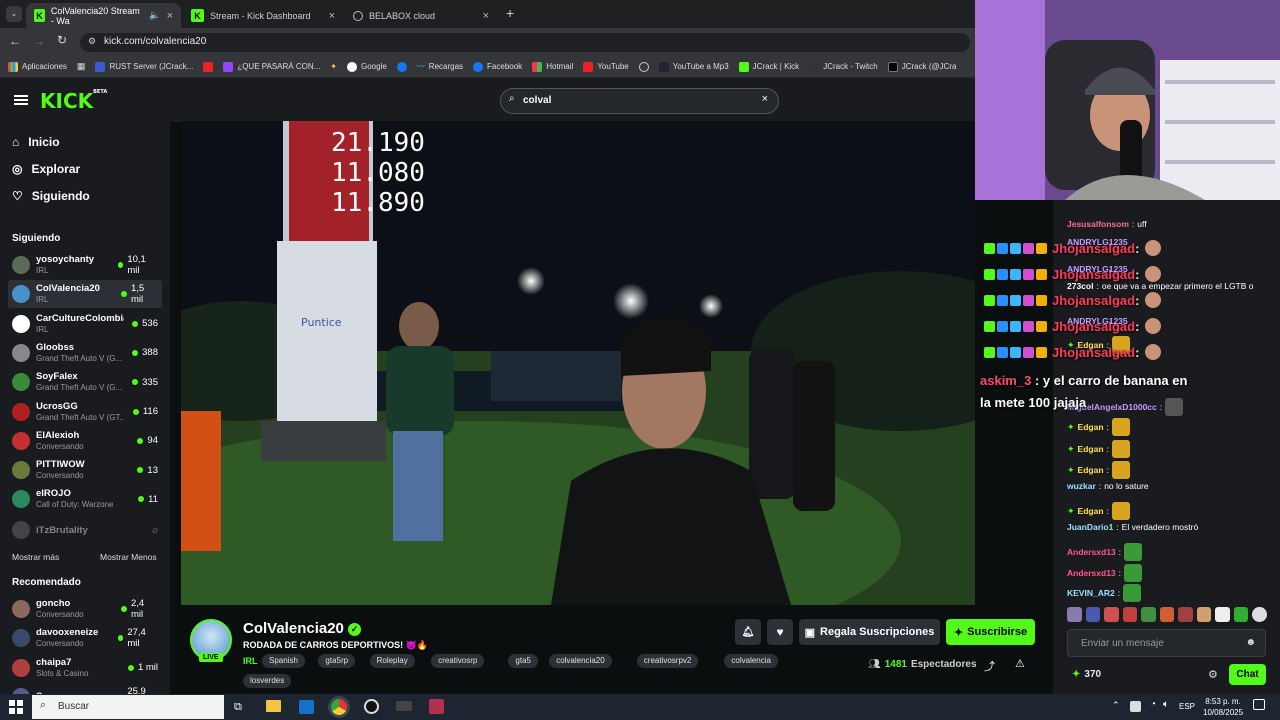 The width and height of the screenshot is (1280, 720). Describe the element at coordinates (51, 196) in the screenshot. I see `nav-following: ♡ Siguiendo` at that location.